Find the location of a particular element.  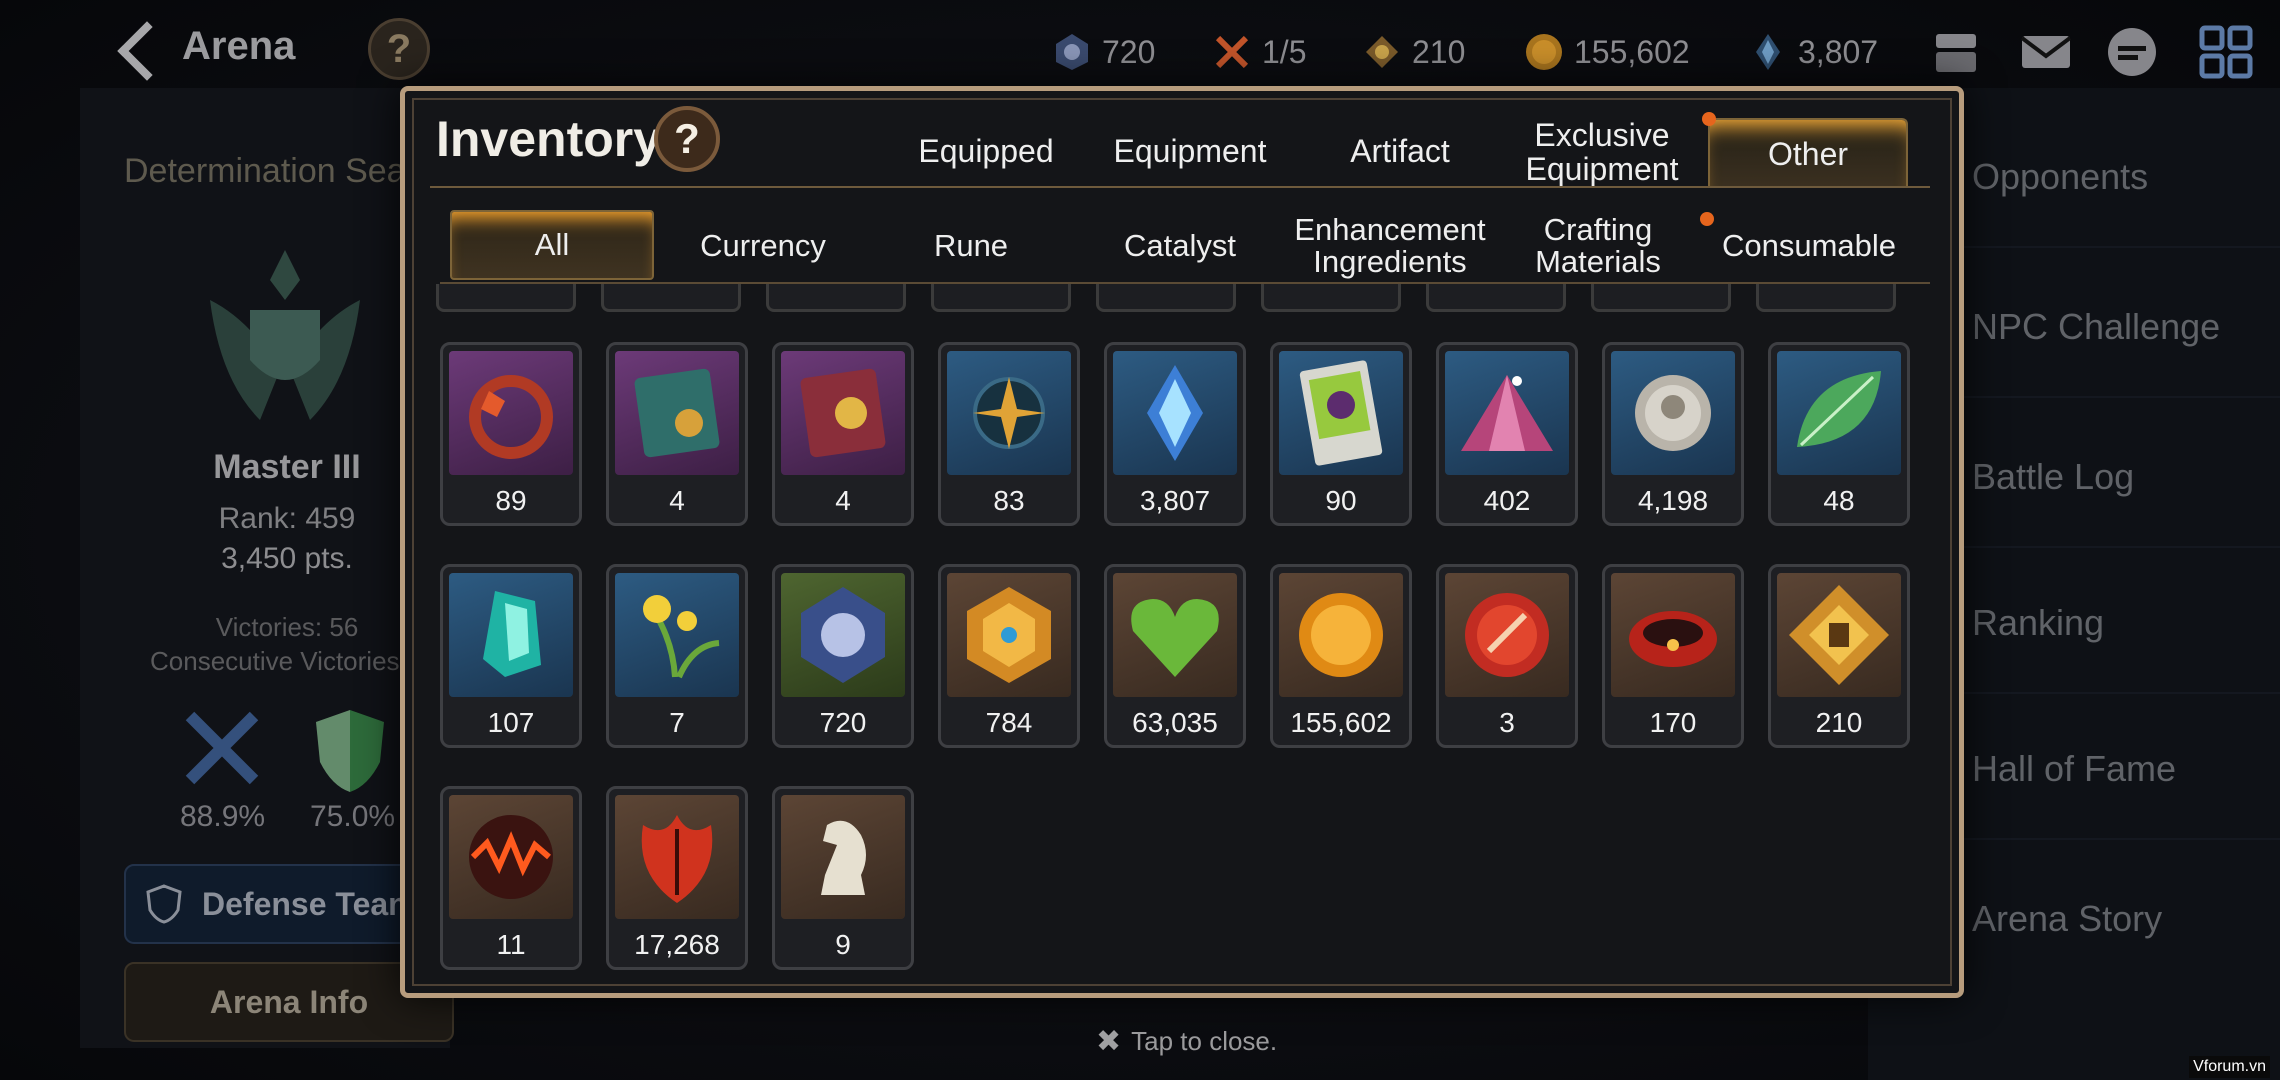

crossed-swords-icon is located at coordinates (1232, 52).